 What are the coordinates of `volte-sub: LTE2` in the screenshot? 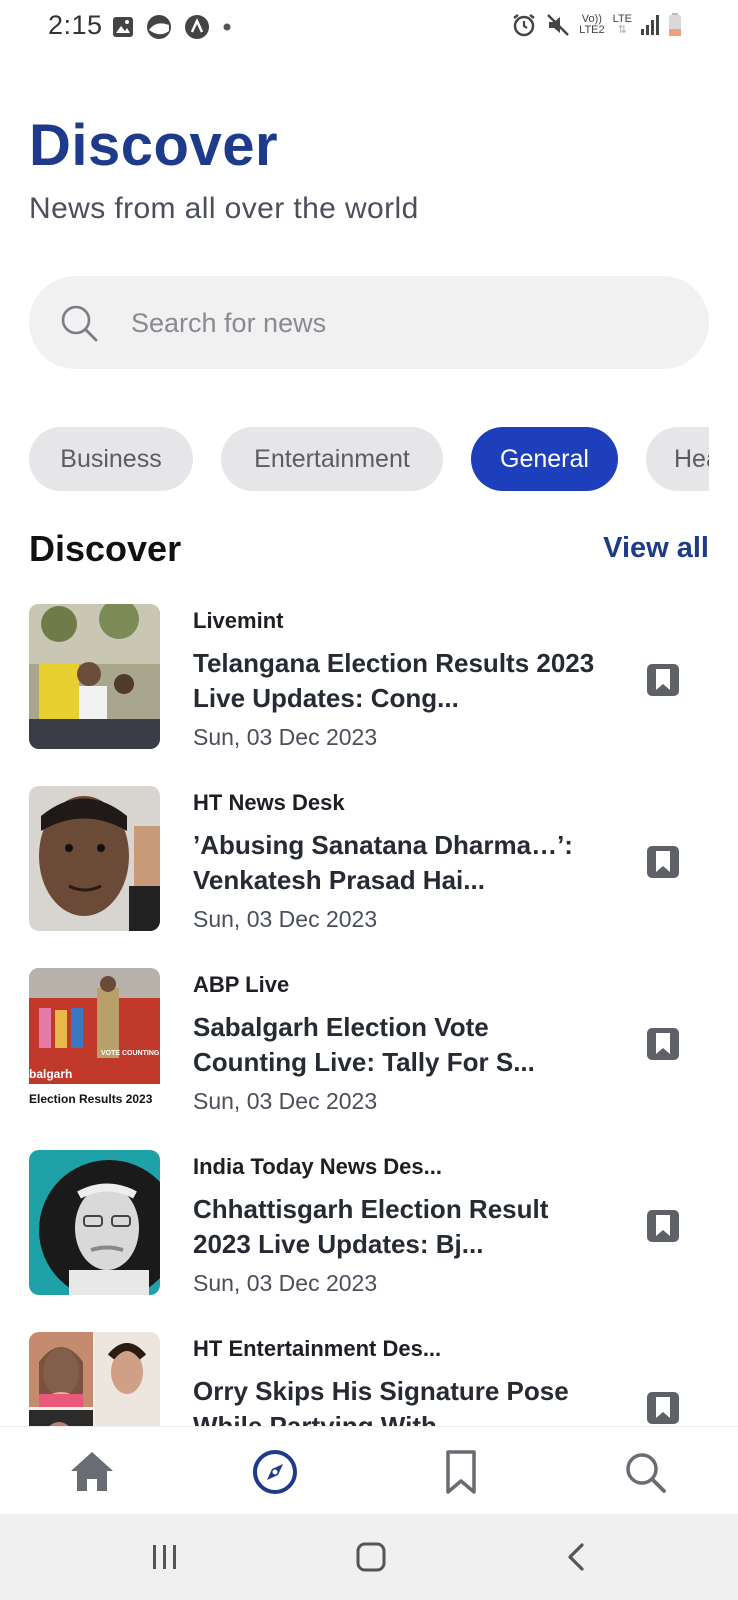 It's located at (592, 30).